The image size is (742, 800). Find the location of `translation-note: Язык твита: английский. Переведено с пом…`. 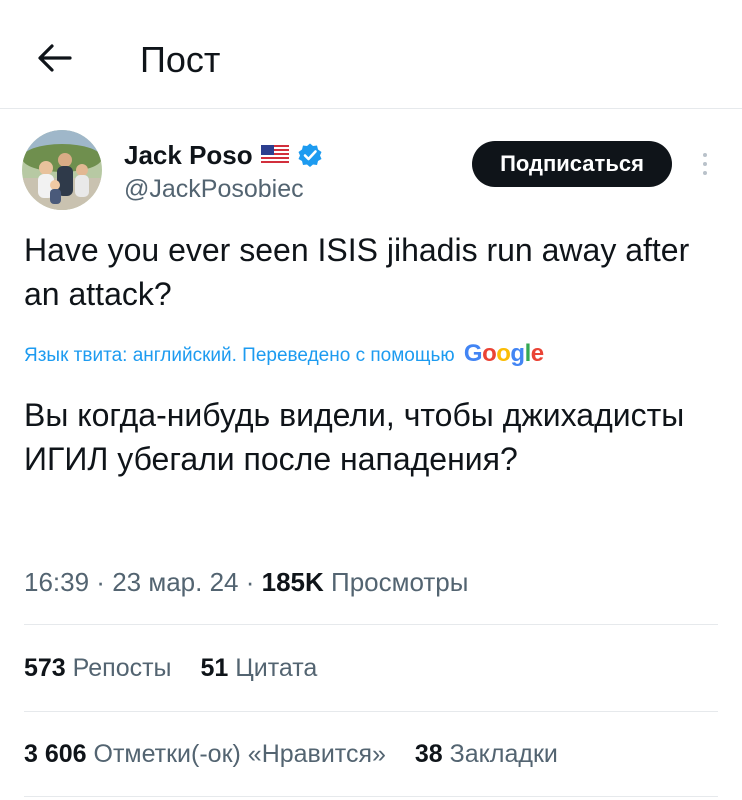

translation-note: Язык твита: английский. Переведено с пом… is located at coordinates (239, 355).